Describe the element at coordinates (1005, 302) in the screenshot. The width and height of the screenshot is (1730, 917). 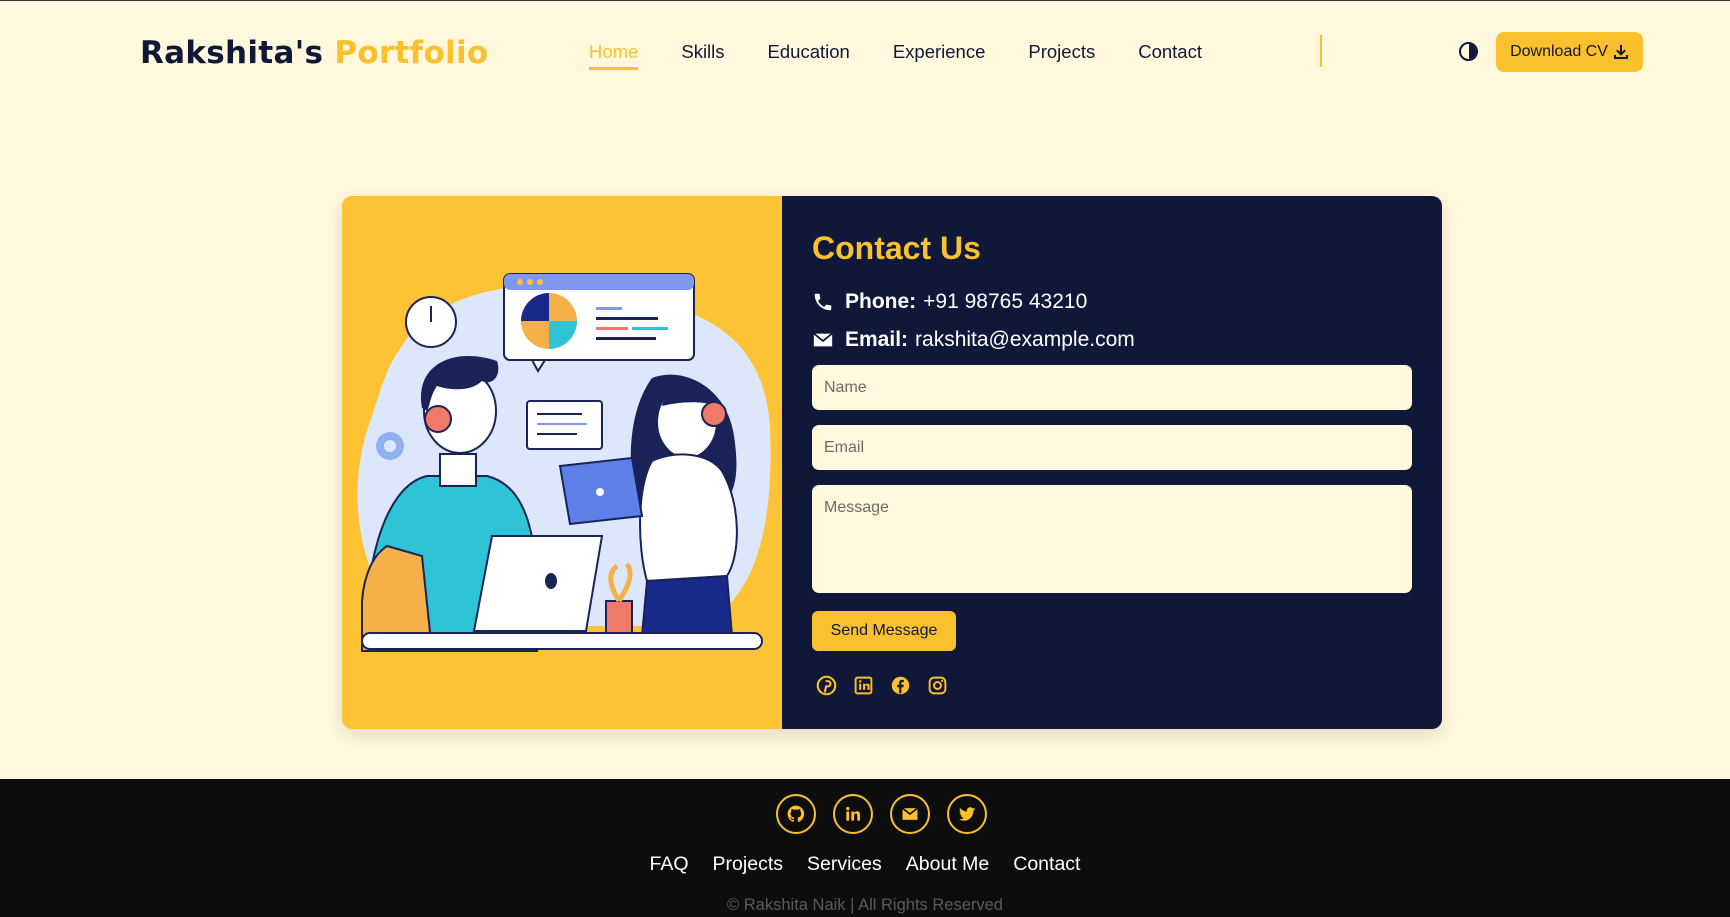
I see `phone-value: +91 98765 43210` at that location.